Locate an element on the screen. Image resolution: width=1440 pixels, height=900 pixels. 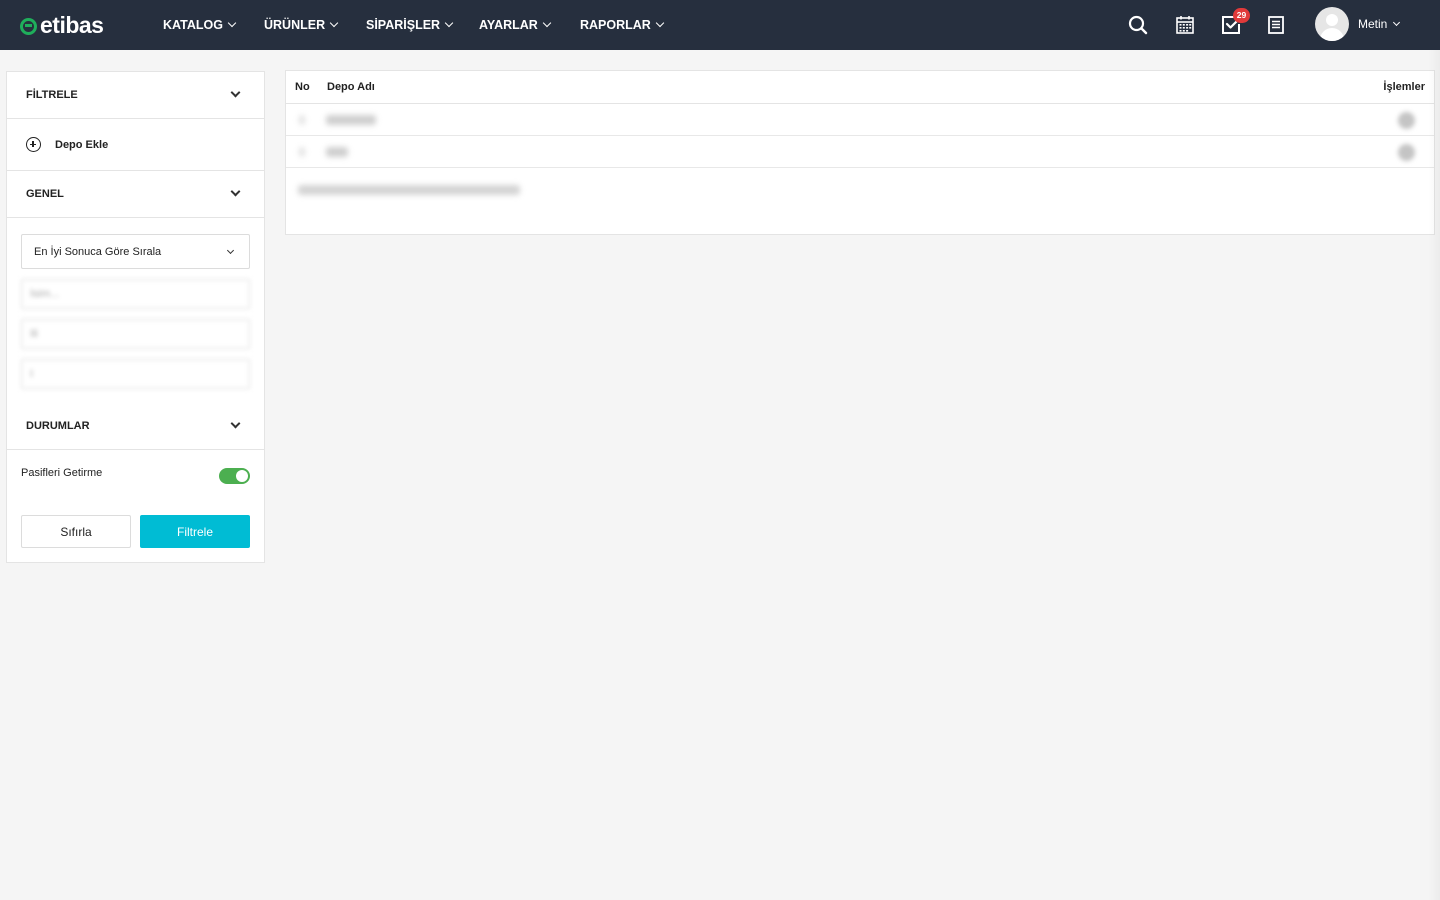
document-icon is located at coordinates (1276, 25).